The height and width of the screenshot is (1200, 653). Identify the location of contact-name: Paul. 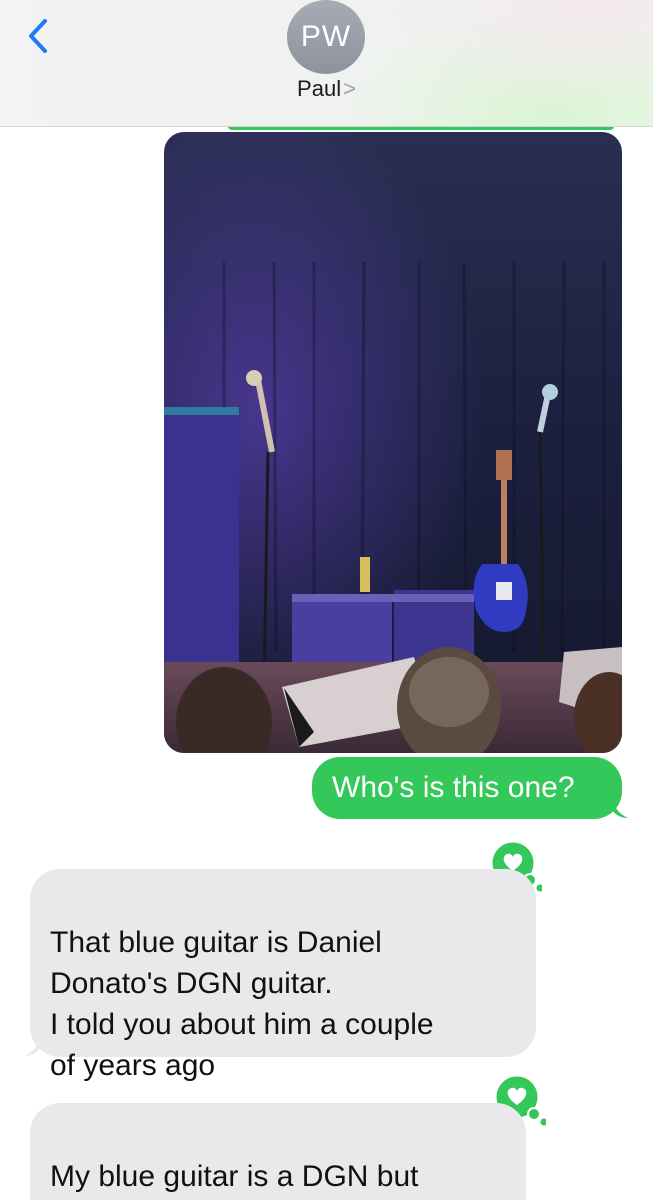
(319, 88).